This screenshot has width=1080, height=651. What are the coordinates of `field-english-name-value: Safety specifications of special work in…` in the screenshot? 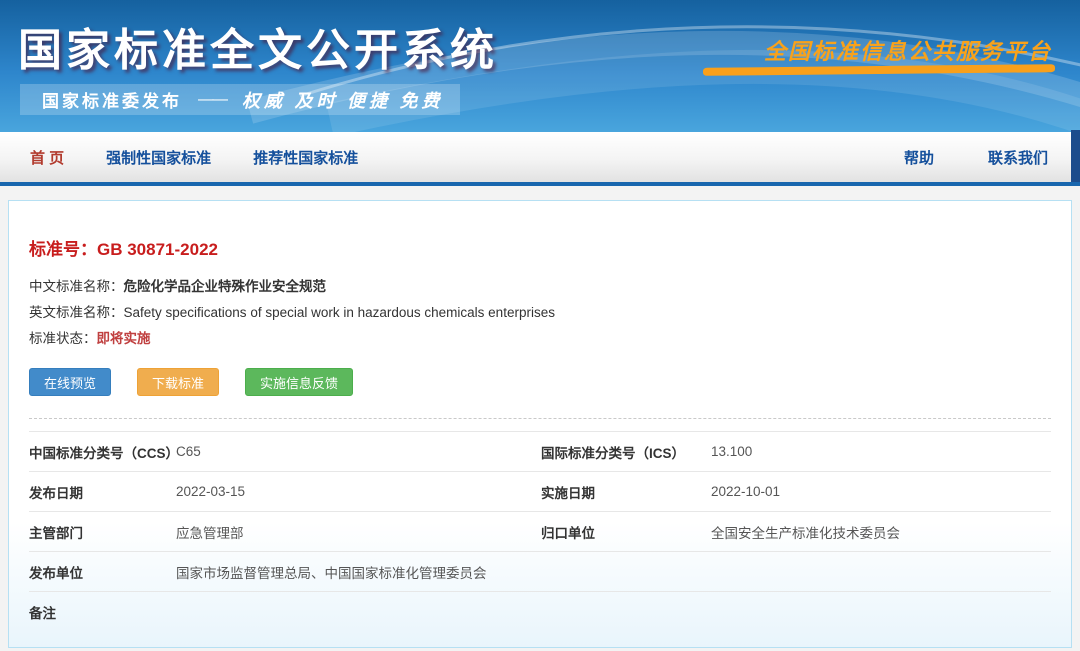 It's located at (339, 312).